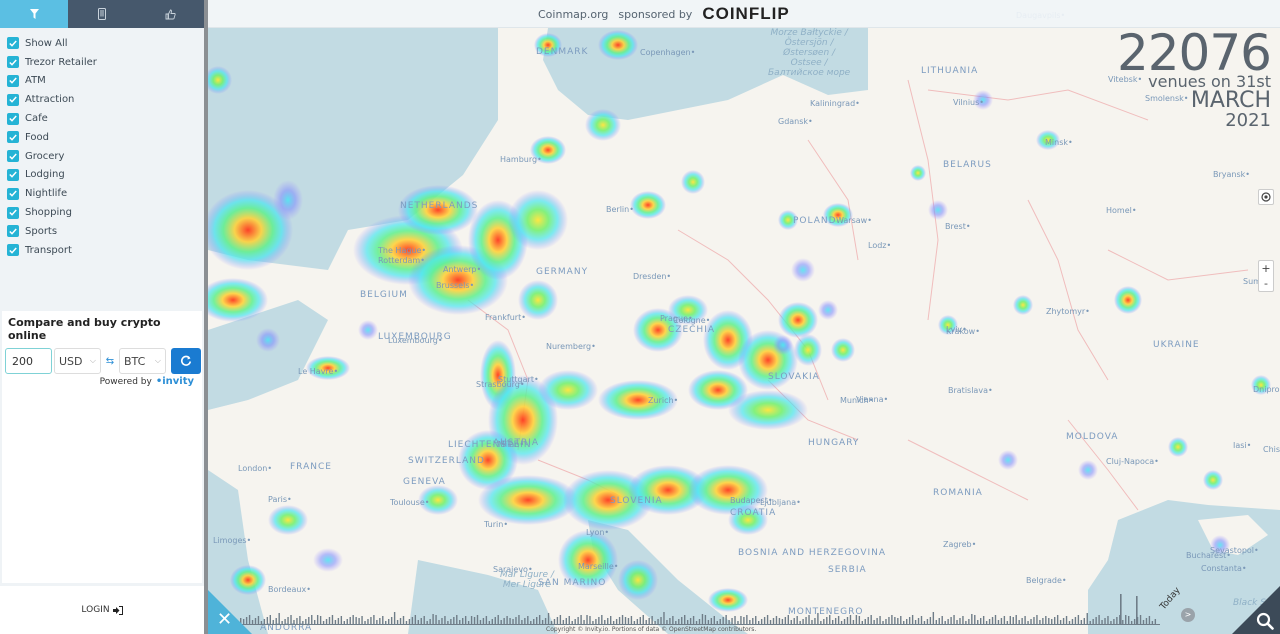 The height and width of the screenshot is (634, 1280). What do you see at coordinates (102, 193) in the screenshot?
I see `filter-item: Nightlife` at bounding box center [102, 193].